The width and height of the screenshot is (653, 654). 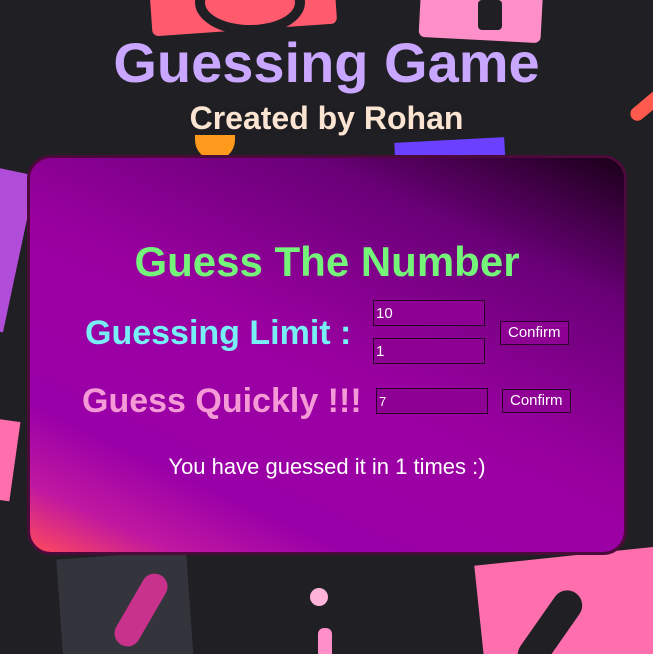 What do you see at coordinates (222, 401) in the screenshot?
I see `guess-quickly-label: Guess Quickly !!!` at bounding box center [222, 401].